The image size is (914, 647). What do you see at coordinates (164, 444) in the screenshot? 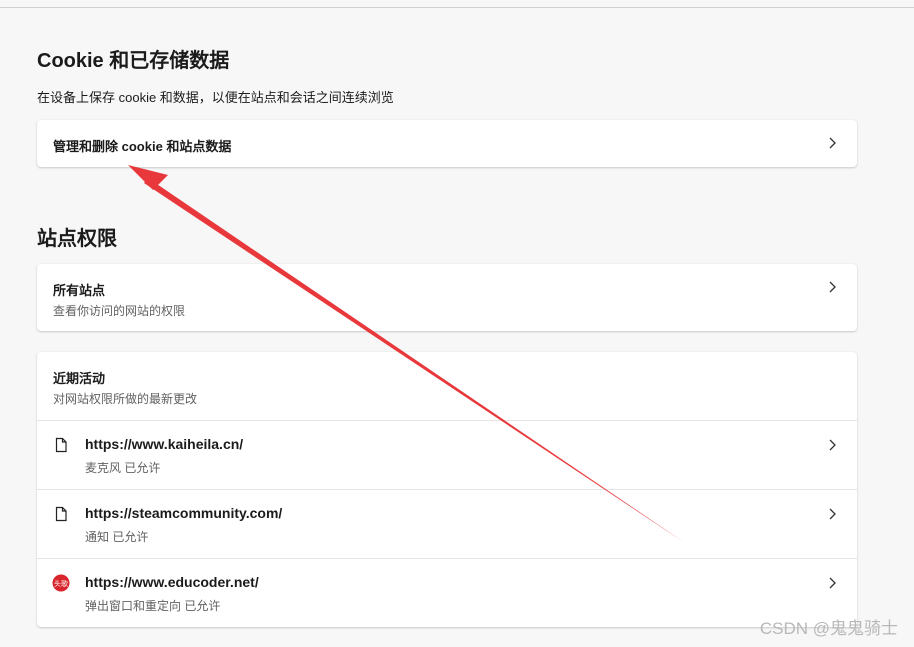
I see `site-url: https://www.kaiheila.cn/` at bounding box center [164, 444].